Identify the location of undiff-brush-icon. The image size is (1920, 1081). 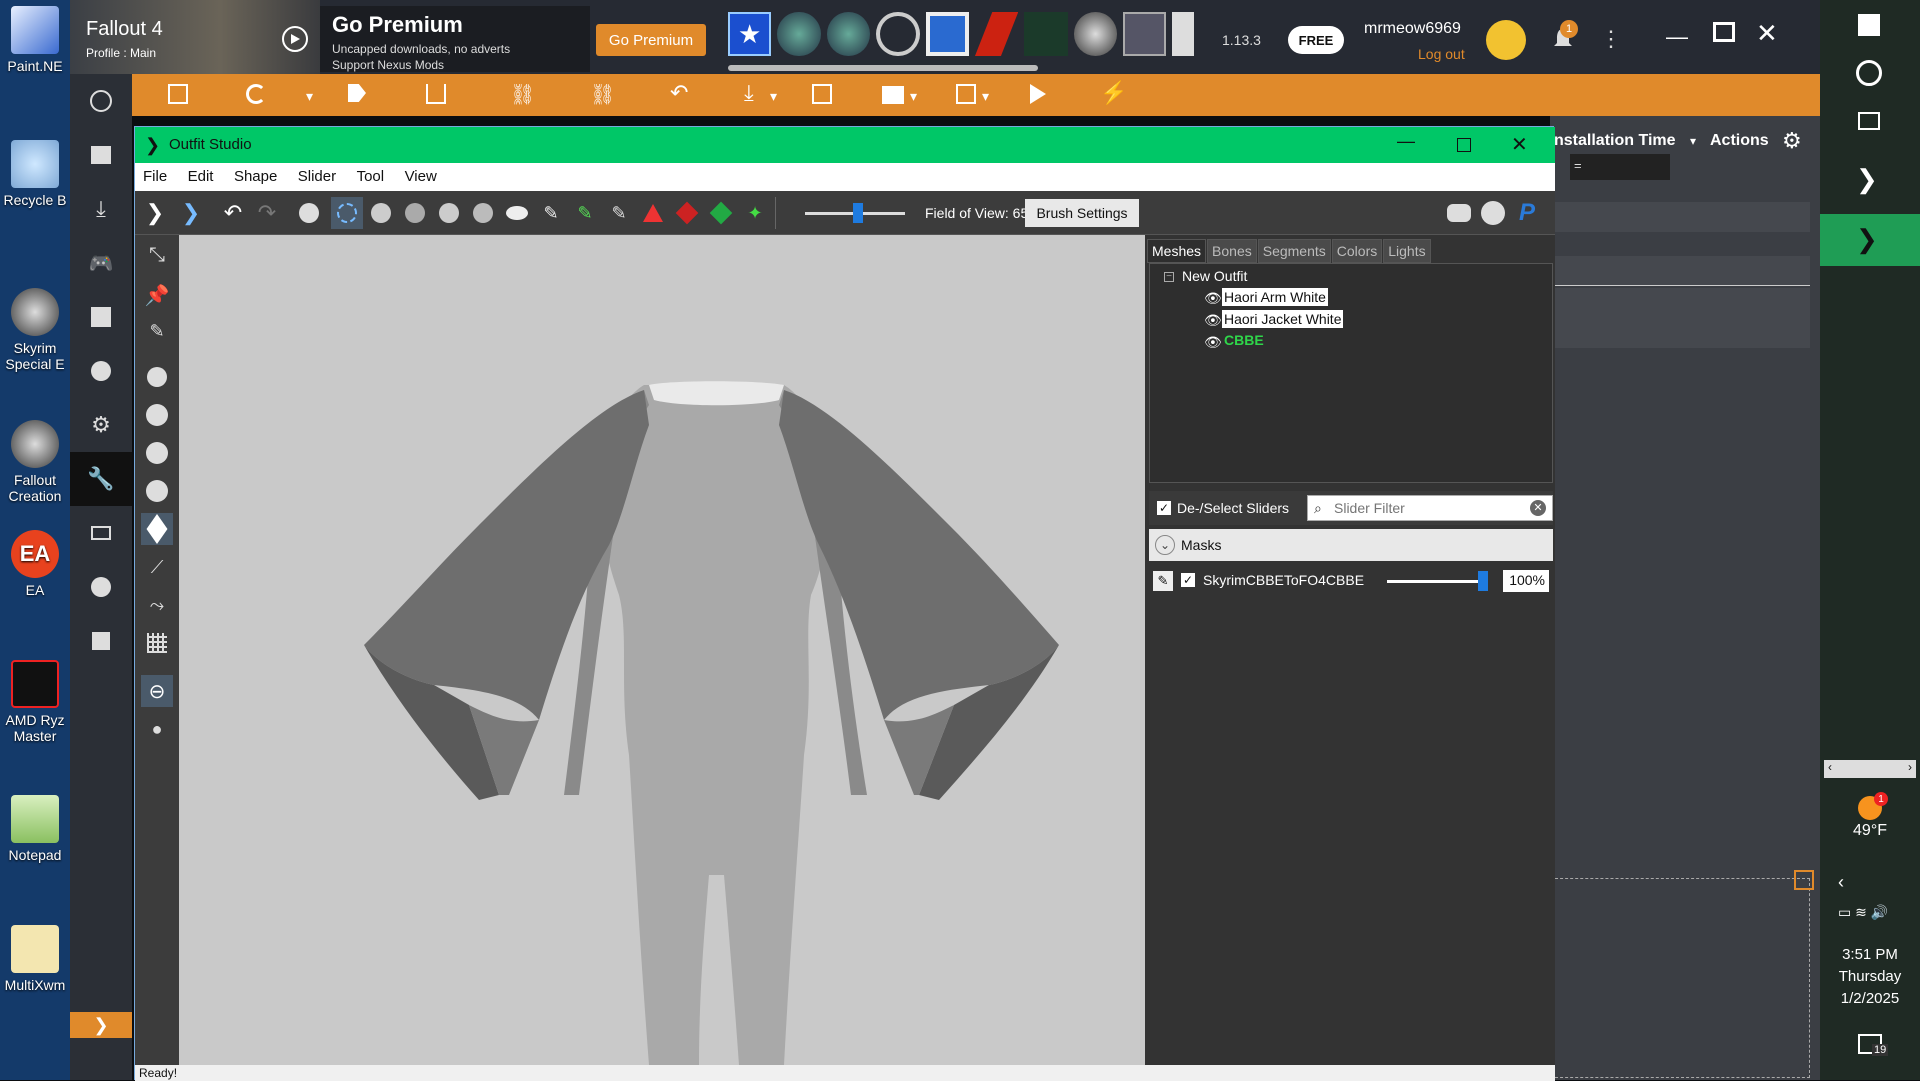
(517, 213).